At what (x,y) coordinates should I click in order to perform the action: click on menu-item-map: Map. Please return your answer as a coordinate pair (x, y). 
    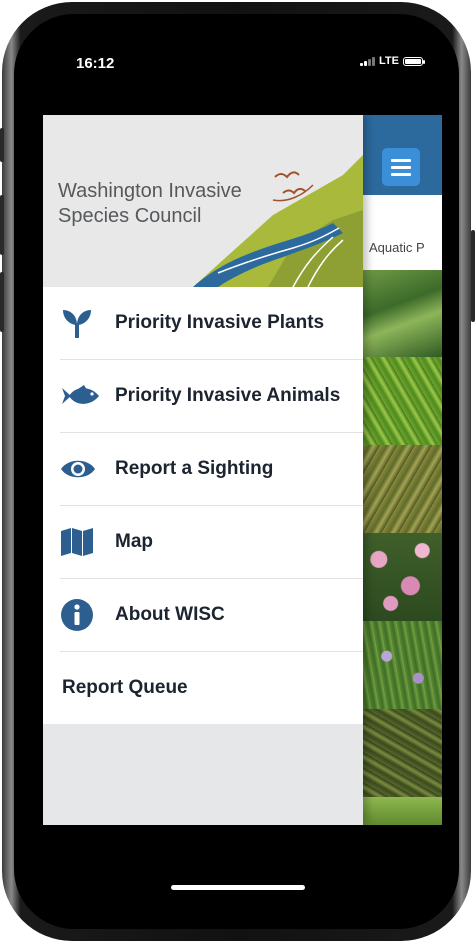
    Looking at the image, I should click on (211, 542).